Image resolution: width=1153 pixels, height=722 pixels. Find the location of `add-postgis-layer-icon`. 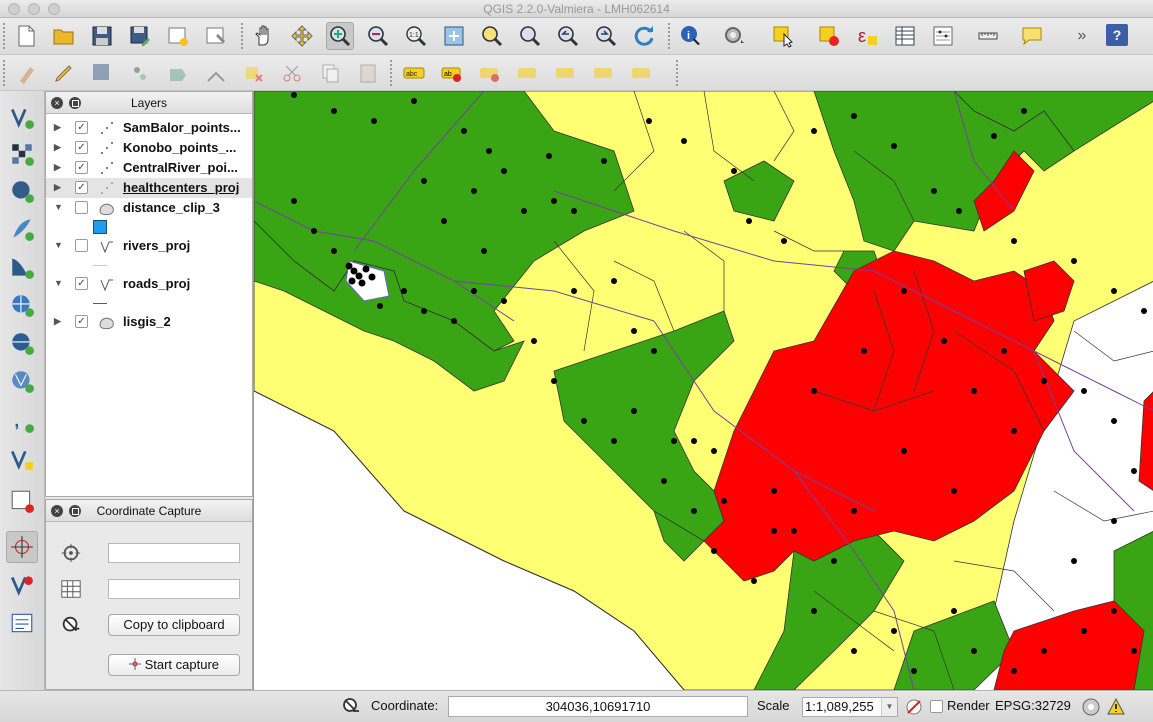

add-postgis-layer-icon is located at coordinates (22, 191).